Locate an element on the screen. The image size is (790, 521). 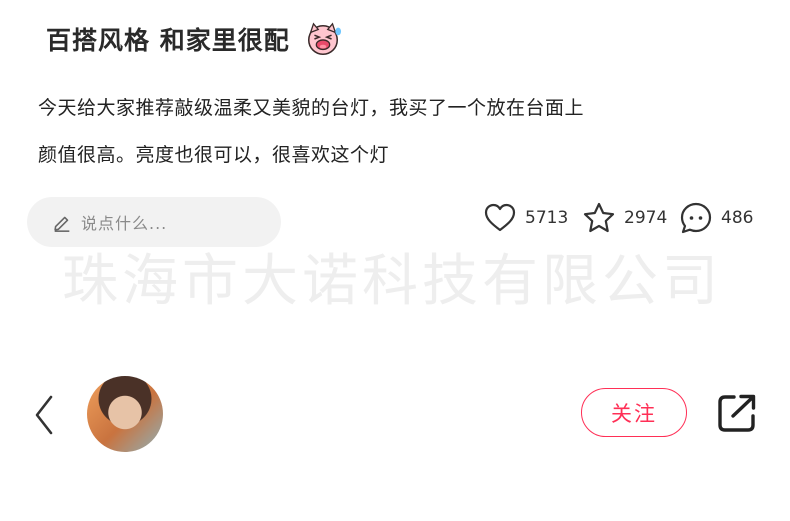
post-body-line: 今天给大家推荐敲级温柔又美貌的台灯，我买了一个放在台面上 is located at coordinates (311, 108).